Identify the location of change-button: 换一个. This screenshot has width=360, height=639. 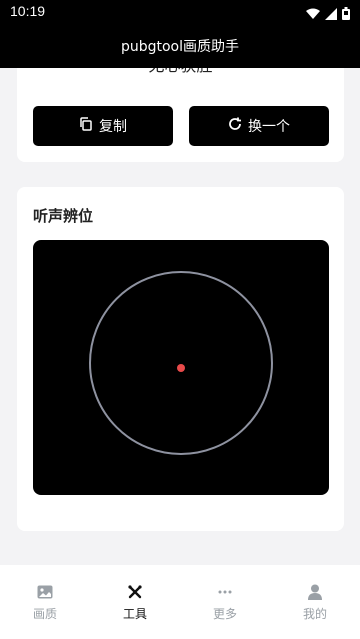
(259, 126).